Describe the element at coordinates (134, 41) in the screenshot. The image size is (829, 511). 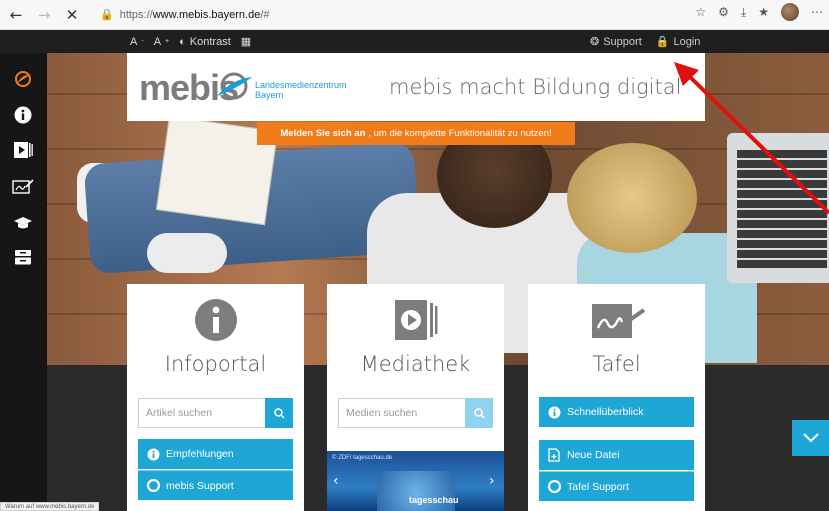
I see `font-smaller-label: A` at that location.